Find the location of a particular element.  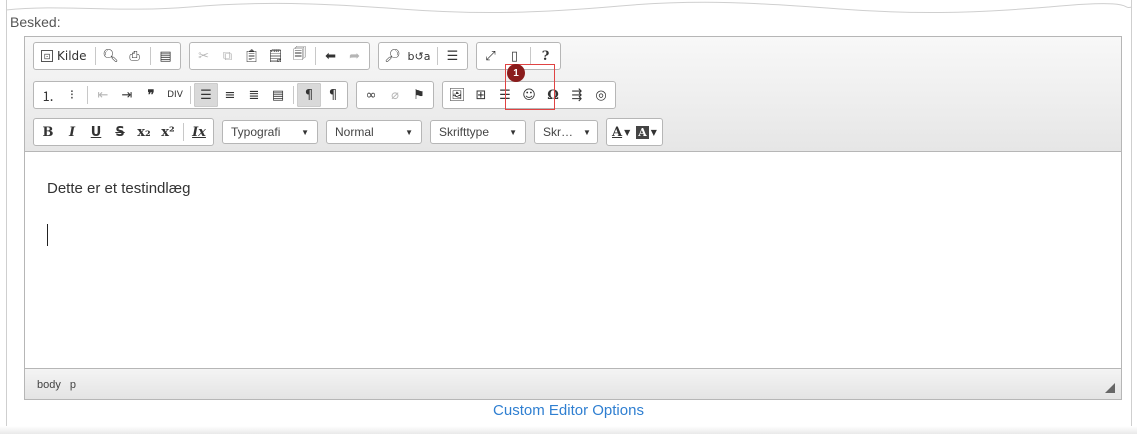

paragraph-format-combo: Normal ▼ is located at coordinates (374, 132).